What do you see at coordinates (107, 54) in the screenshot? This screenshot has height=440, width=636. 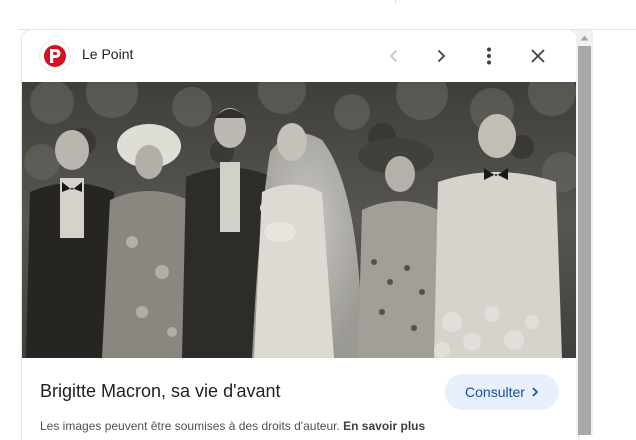 I see `source-name: Le Point` at bounding box center [107, 54].